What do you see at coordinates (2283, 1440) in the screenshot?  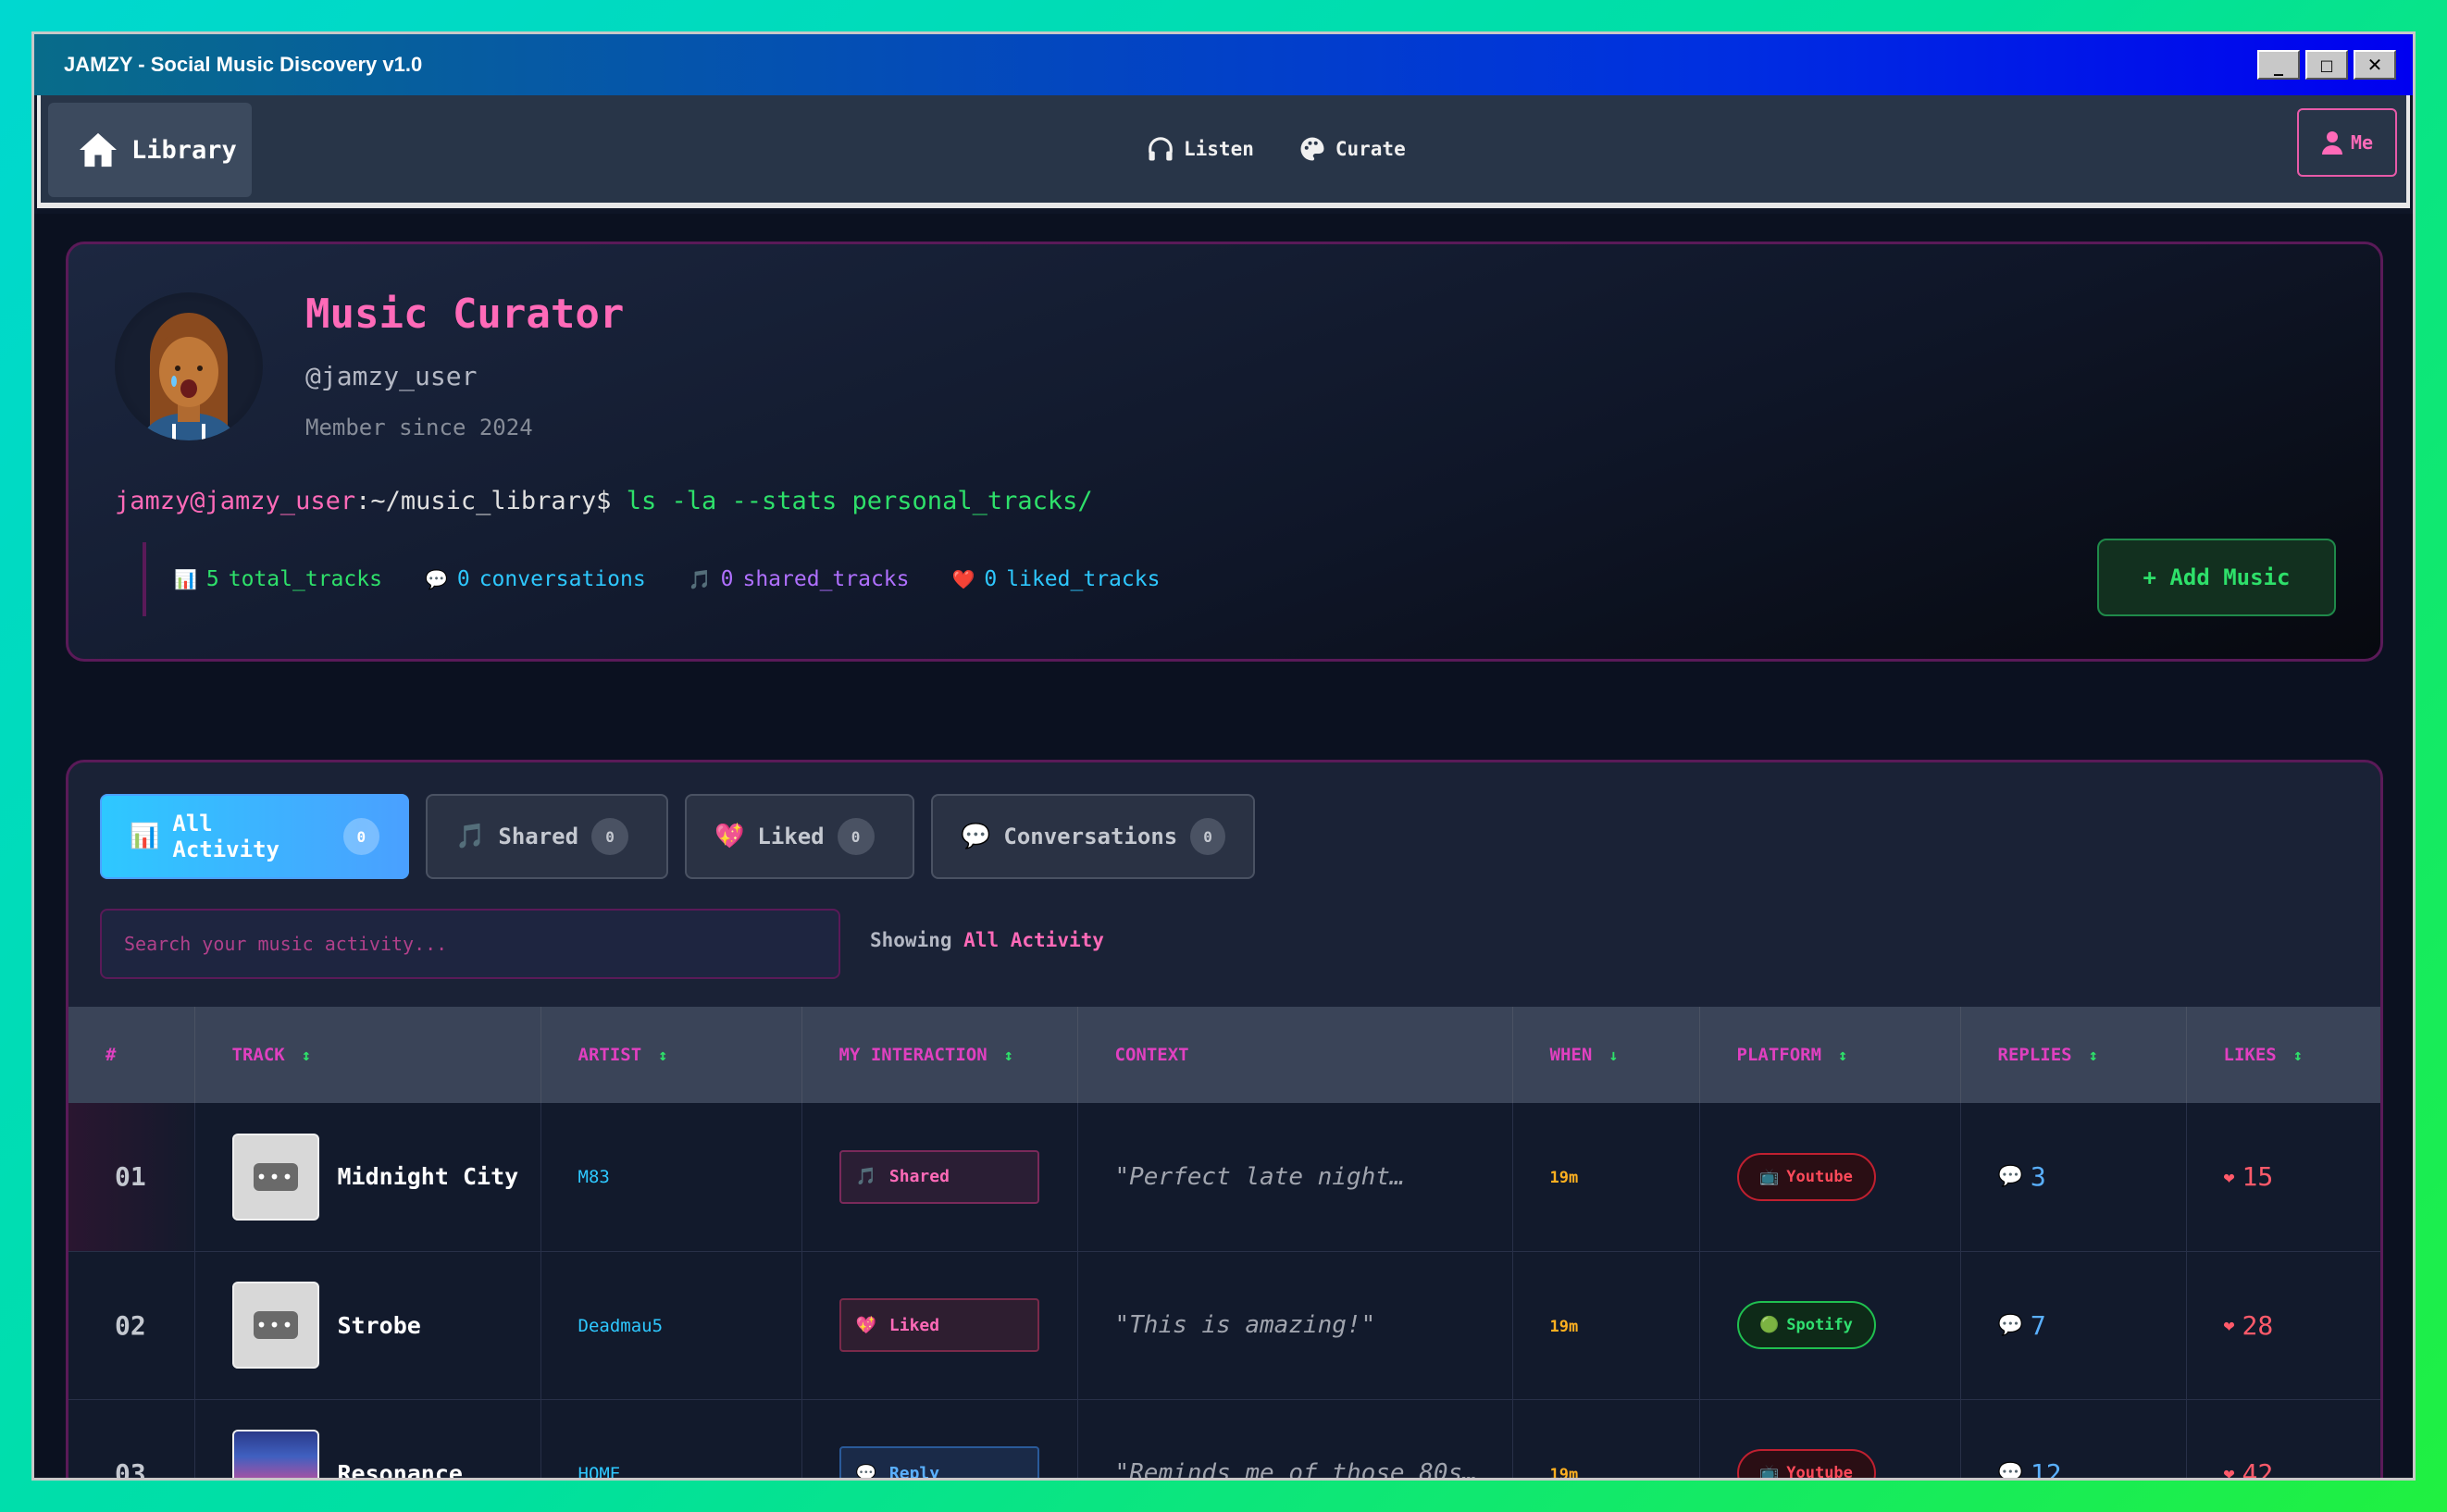 I see `likes-cell: ❤ 42` at bounding box center [2283, 1440].